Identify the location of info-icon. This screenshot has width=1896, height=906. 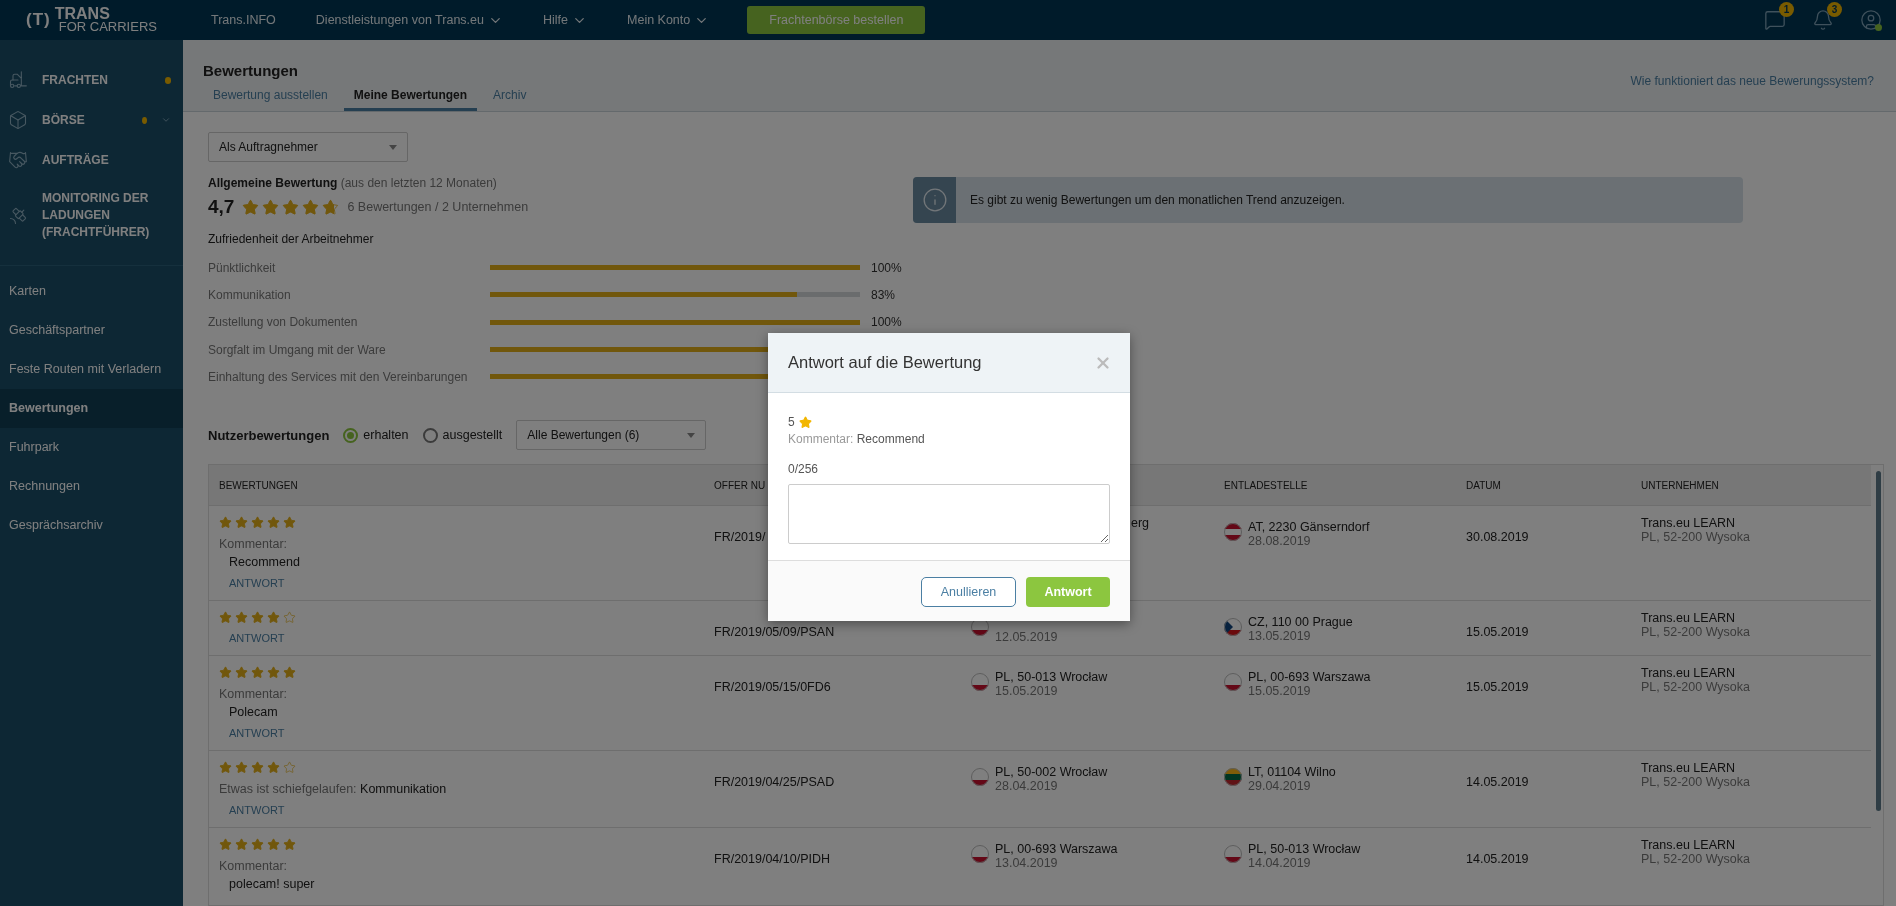
(934, 200).